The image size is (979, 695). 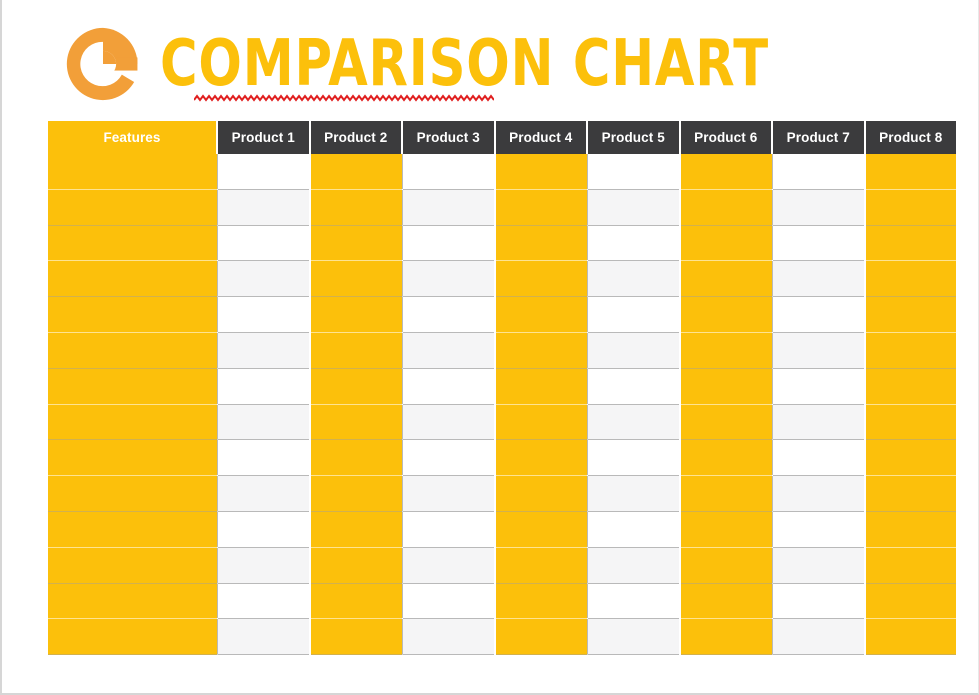 I want to click on column-header-product-1: Product 1, so click(x=263, y=137).